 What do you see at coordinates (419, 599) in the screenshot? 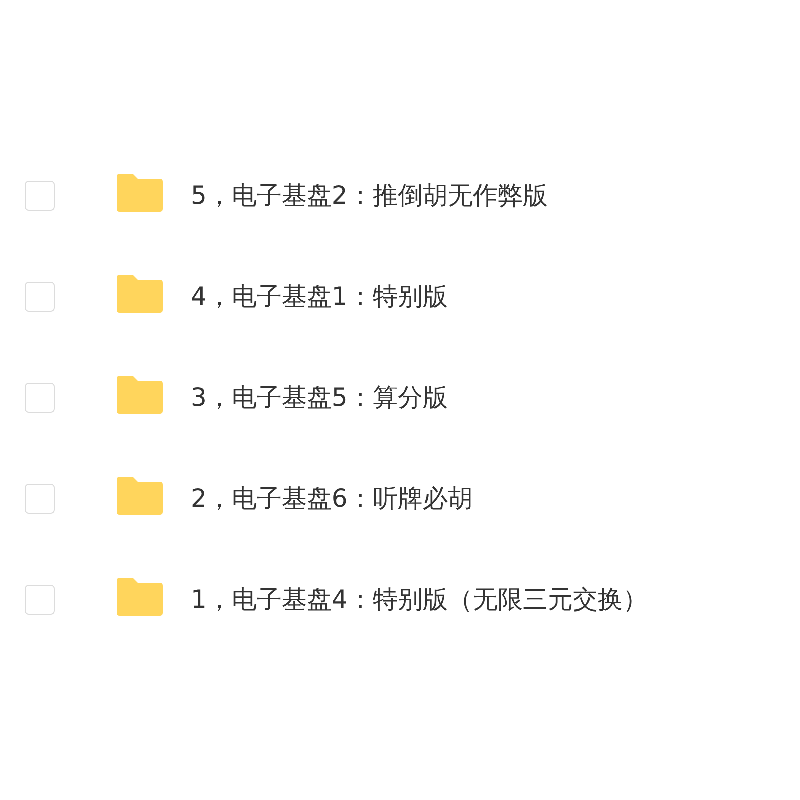
I see `folder-name: 1，电子基盘4：特别版（无限三元交换）` at bounding box center [419, 599].